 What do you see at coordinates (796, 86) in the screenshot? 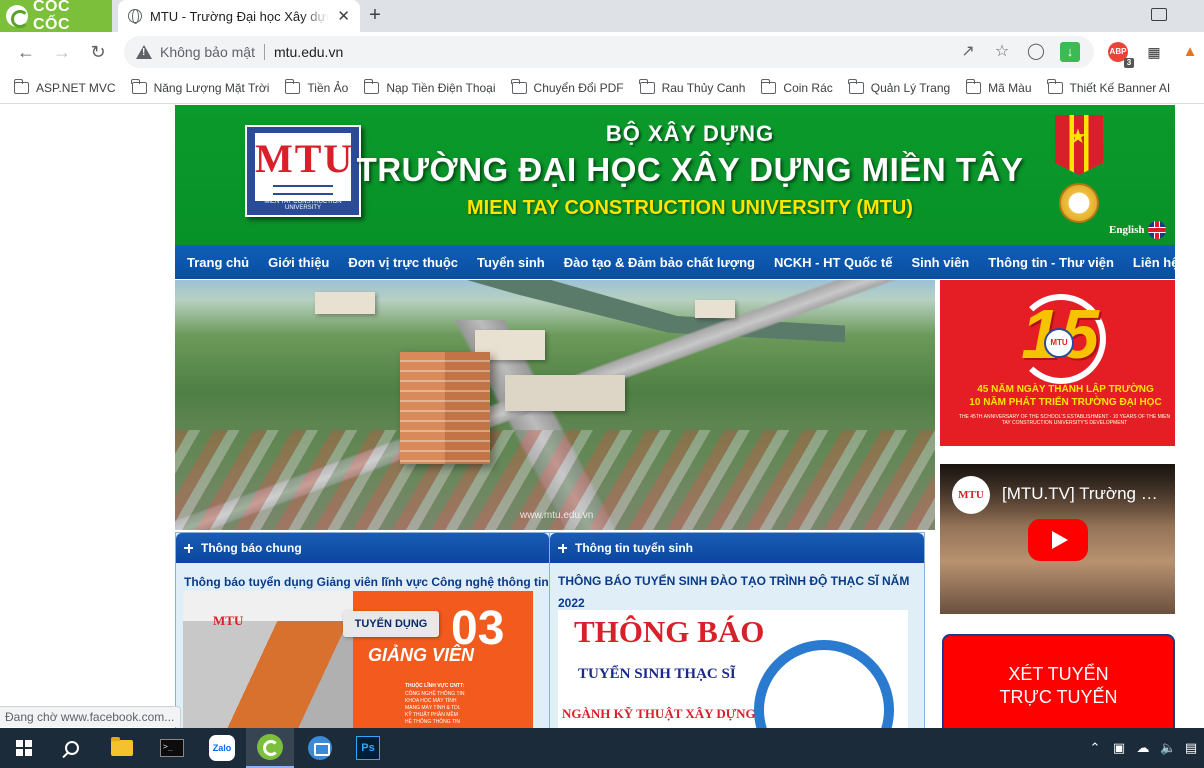
I see `bookmark-item: Coin Rác` at bounding box center [796, 86].